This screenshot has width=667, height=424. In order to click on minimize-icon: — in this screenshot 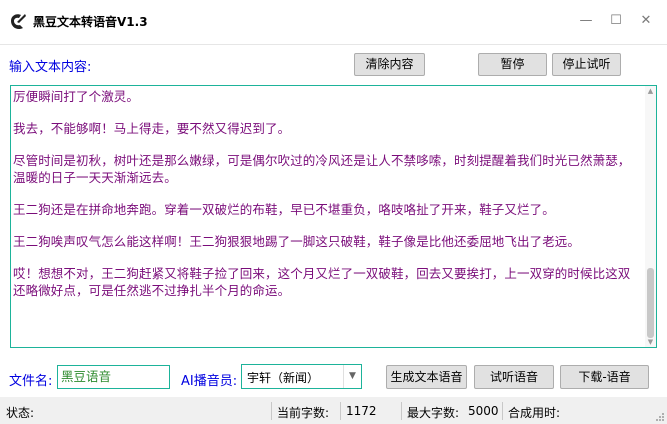, I will do `click(586, 21)`.